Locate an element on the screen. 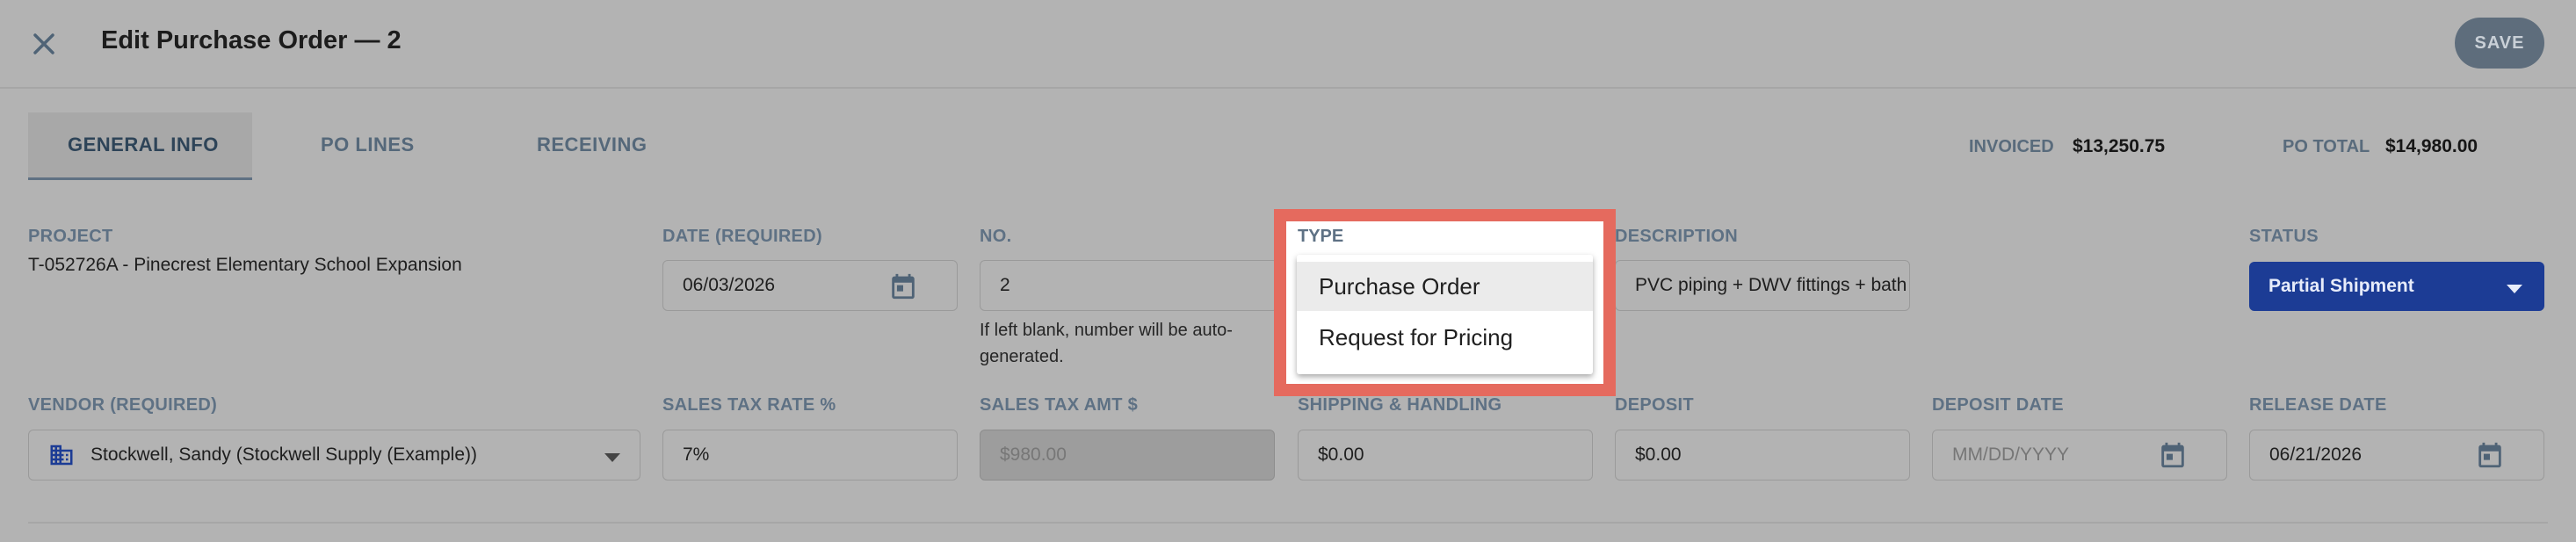  type-label: TYPE is located at coordinates (1321, 236).